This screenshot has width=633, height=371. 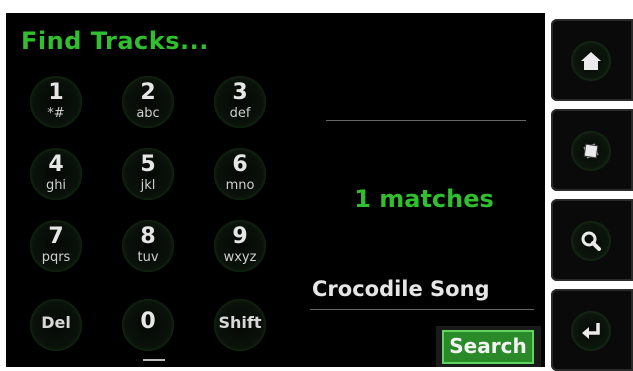 I want to click on delete-key: Del, so click(x=56, y=325).